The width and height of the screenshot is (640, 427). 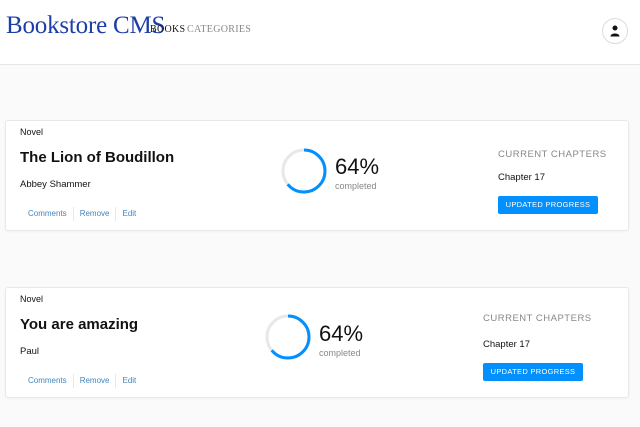 What do you see at coordinates (30, 351) in the screenshot?
I see `book-author: Paul` at bounding box center [30, 351].